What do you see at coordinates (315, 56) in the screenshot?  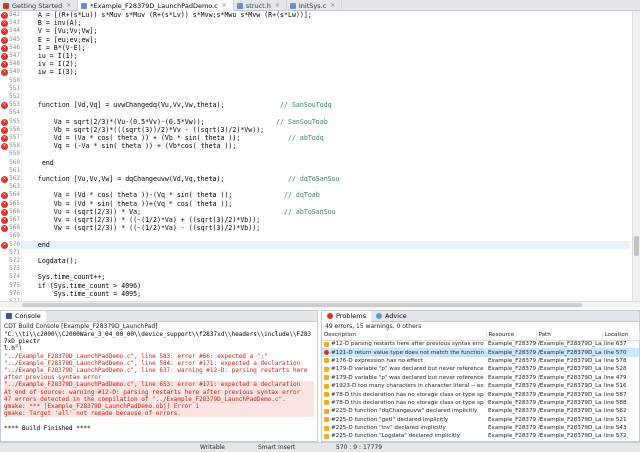 I see `code-line: 547 × iu = I(1);` at bounding box center [315, 56].